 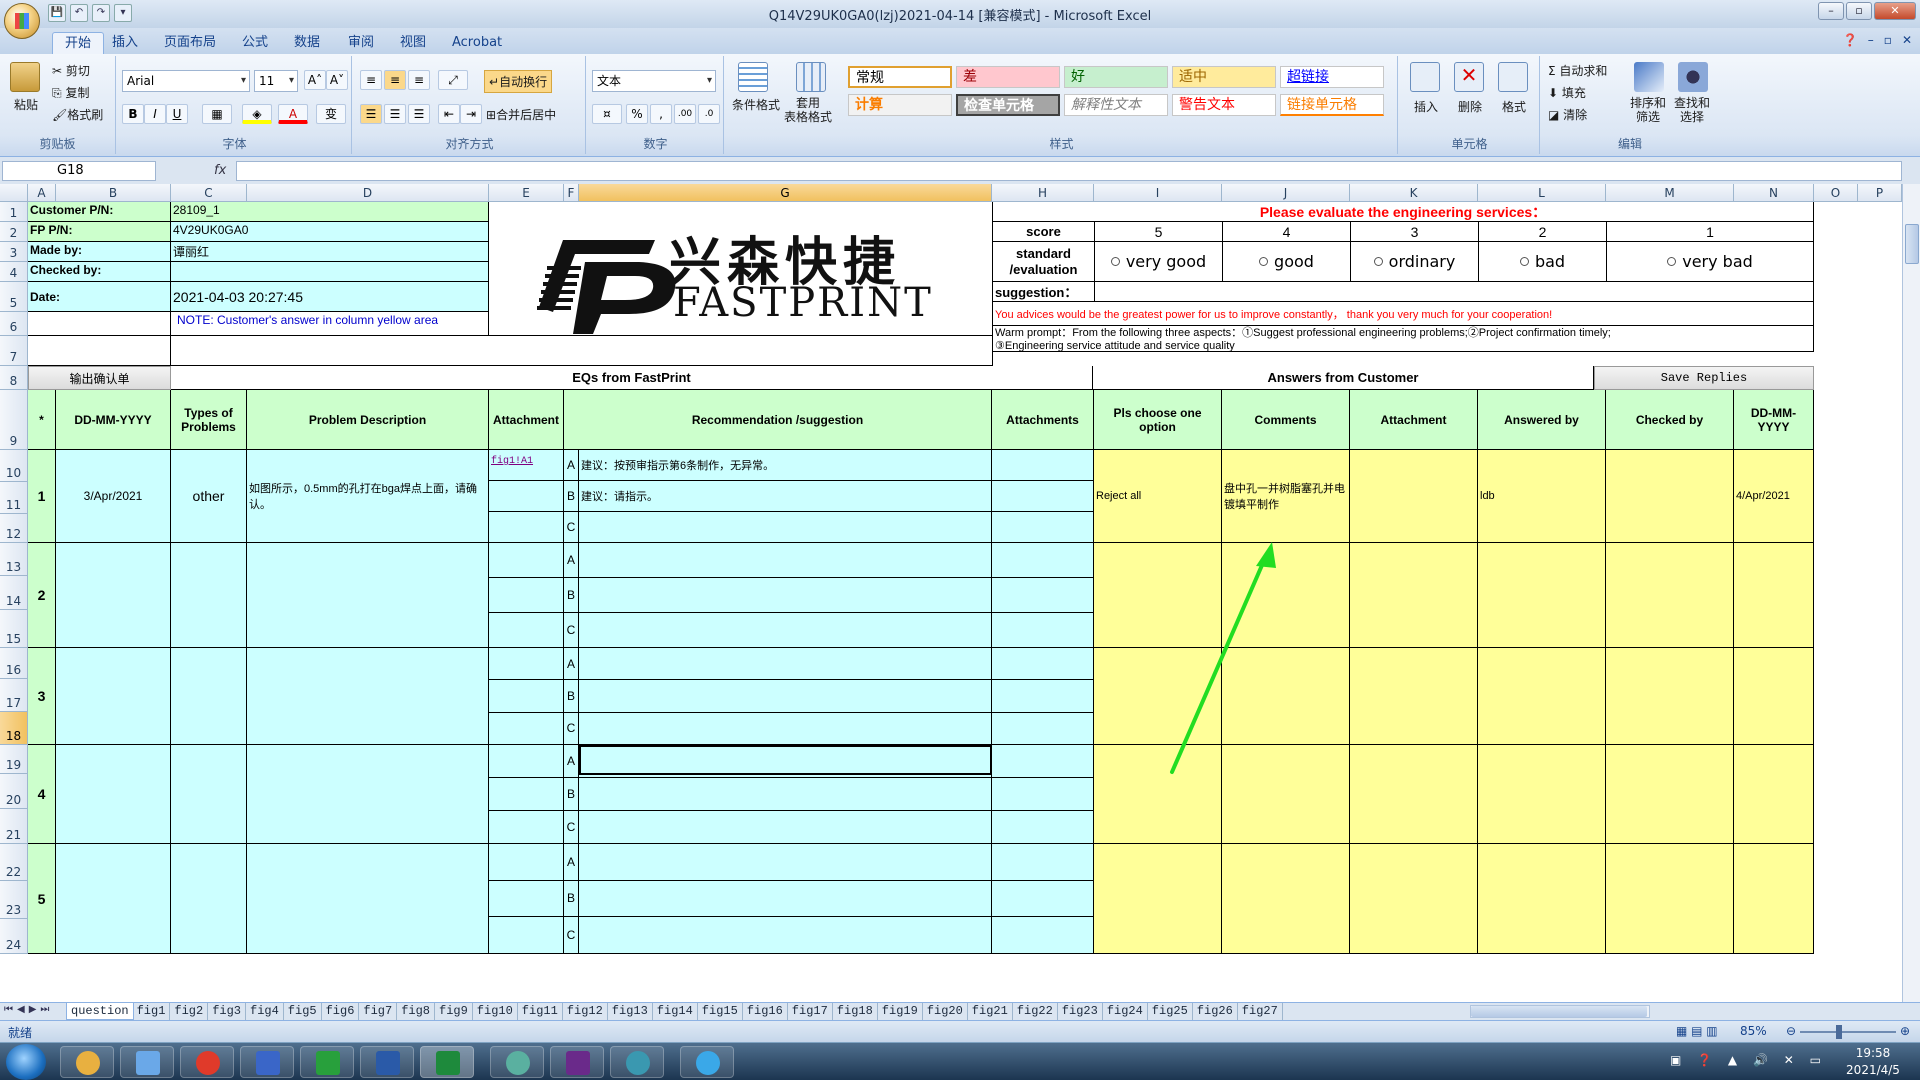 What do you see at coordinates (1710, 262) in the screenshot?
I see `rating-option-very-bad: very bad` at bounding box center [1710, 262].